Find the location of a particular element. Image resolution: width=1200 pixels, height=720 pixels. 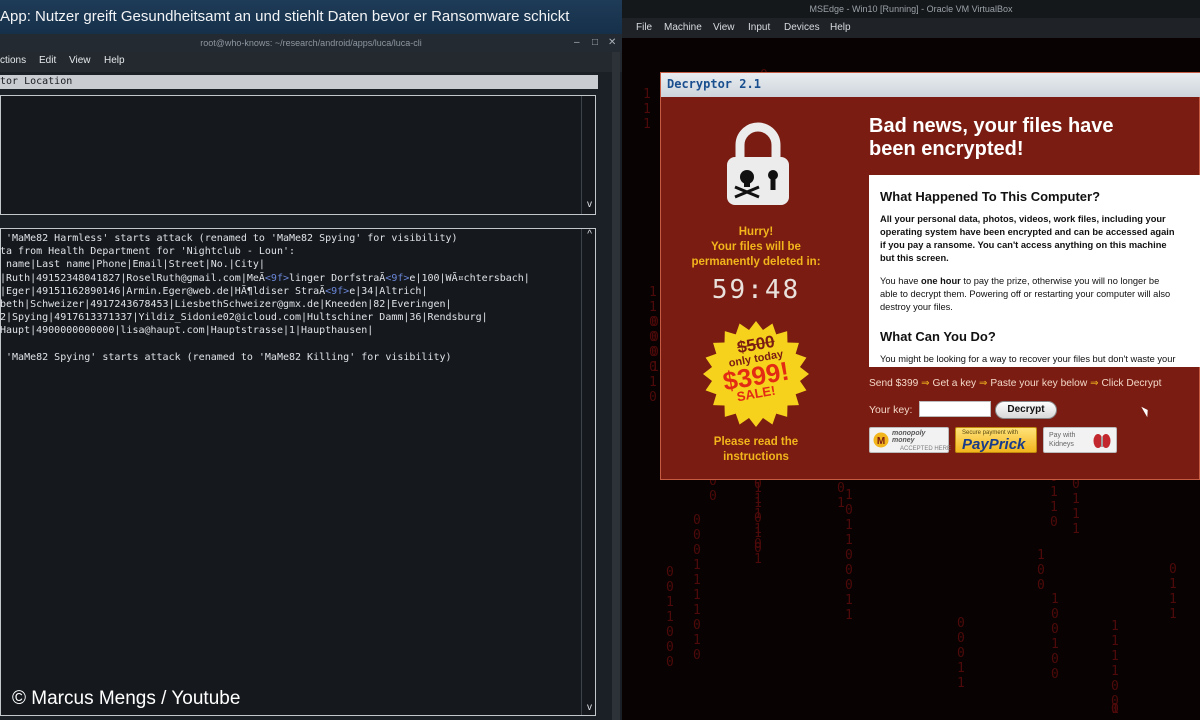

key-label: Your key: is located at coordinates (891, 410).